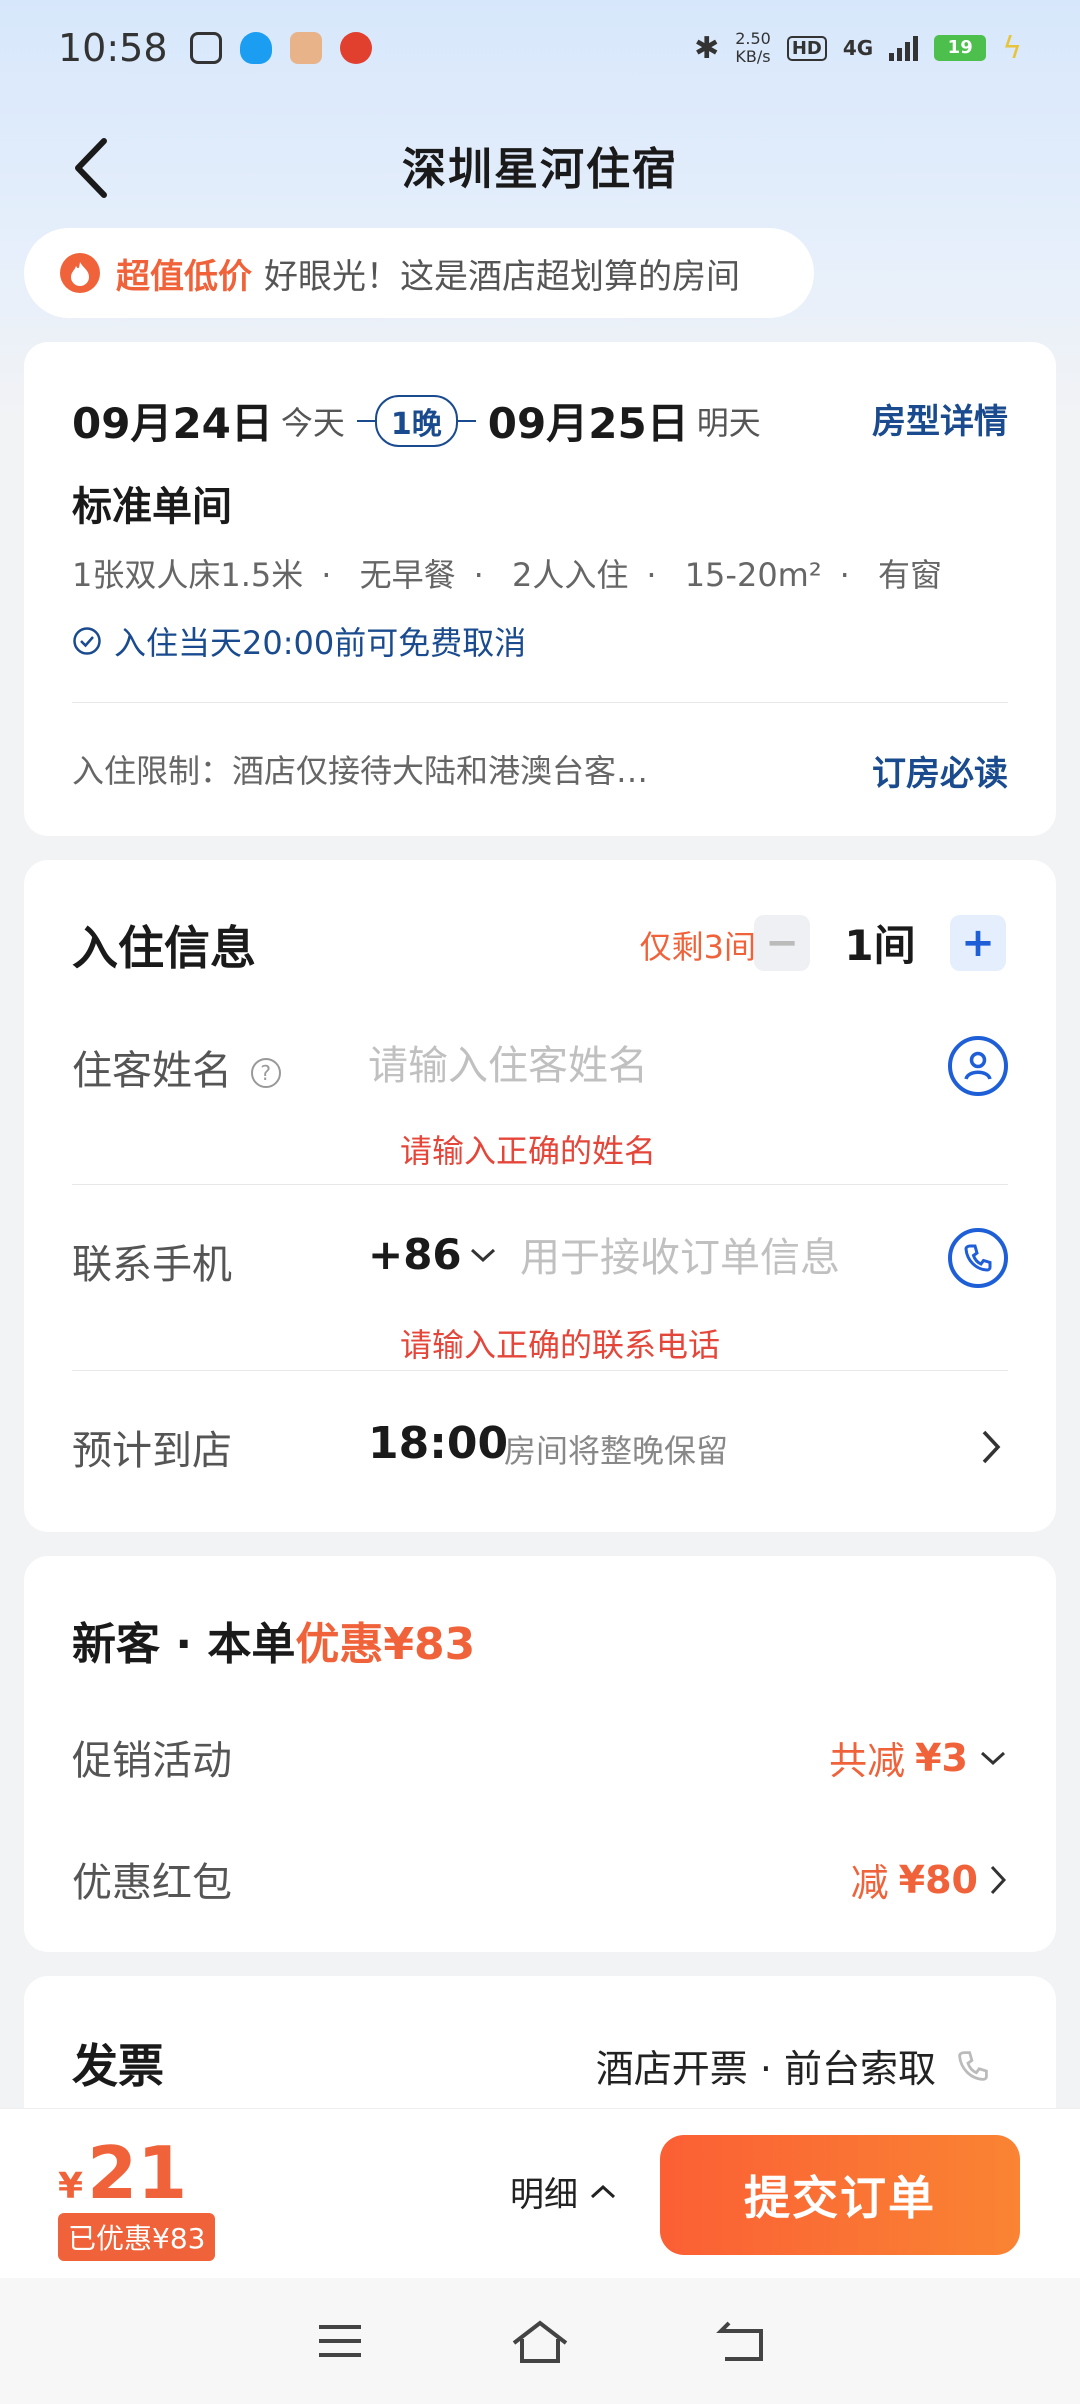 Image resolution: width=1080 pixels, height=2404 pixels. What do you see at coordinates (880, 945) in the screenshot?
I see `room-count: 1间` at bounding box center [880, 945].